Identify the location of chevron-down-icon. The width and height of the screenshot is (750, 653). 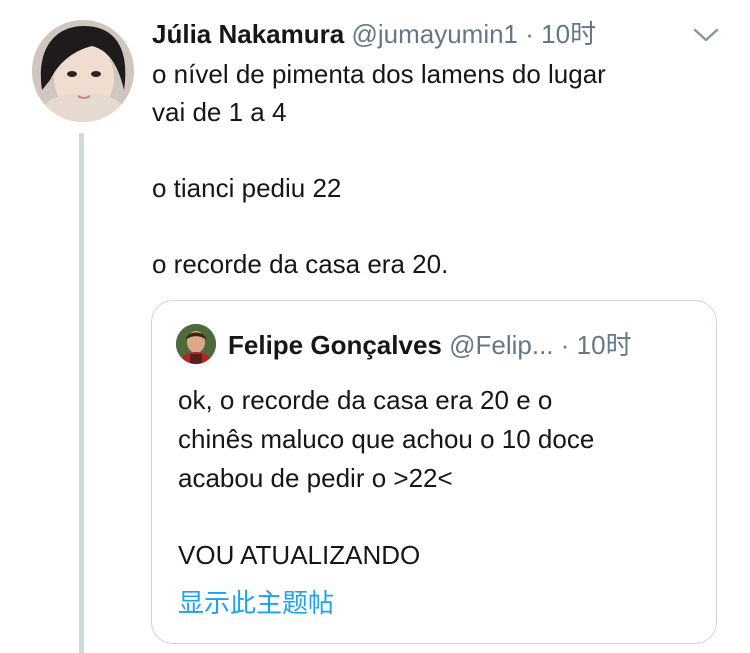
(706, 35).